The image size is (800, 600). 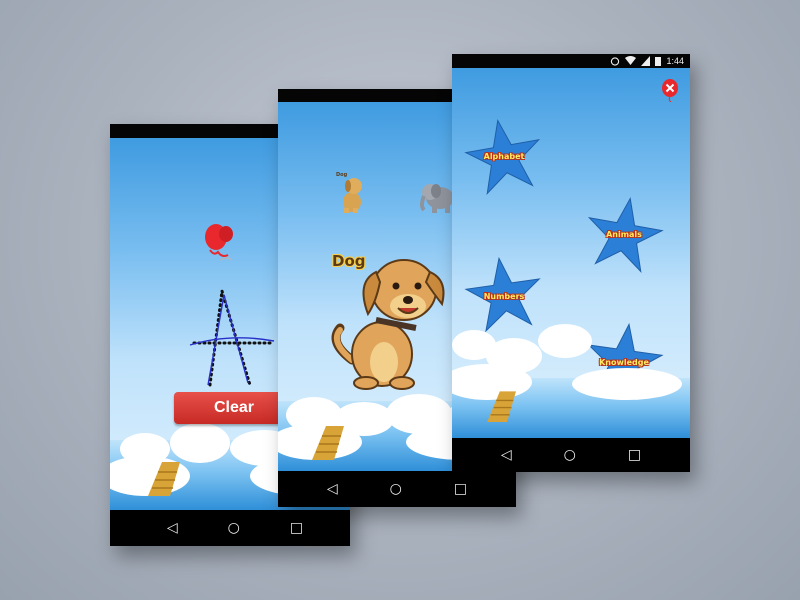 What do you see at coordinates (234, 408) in the screenshot?
I see `clear-button: Clear` at bounding box center [234, 408].